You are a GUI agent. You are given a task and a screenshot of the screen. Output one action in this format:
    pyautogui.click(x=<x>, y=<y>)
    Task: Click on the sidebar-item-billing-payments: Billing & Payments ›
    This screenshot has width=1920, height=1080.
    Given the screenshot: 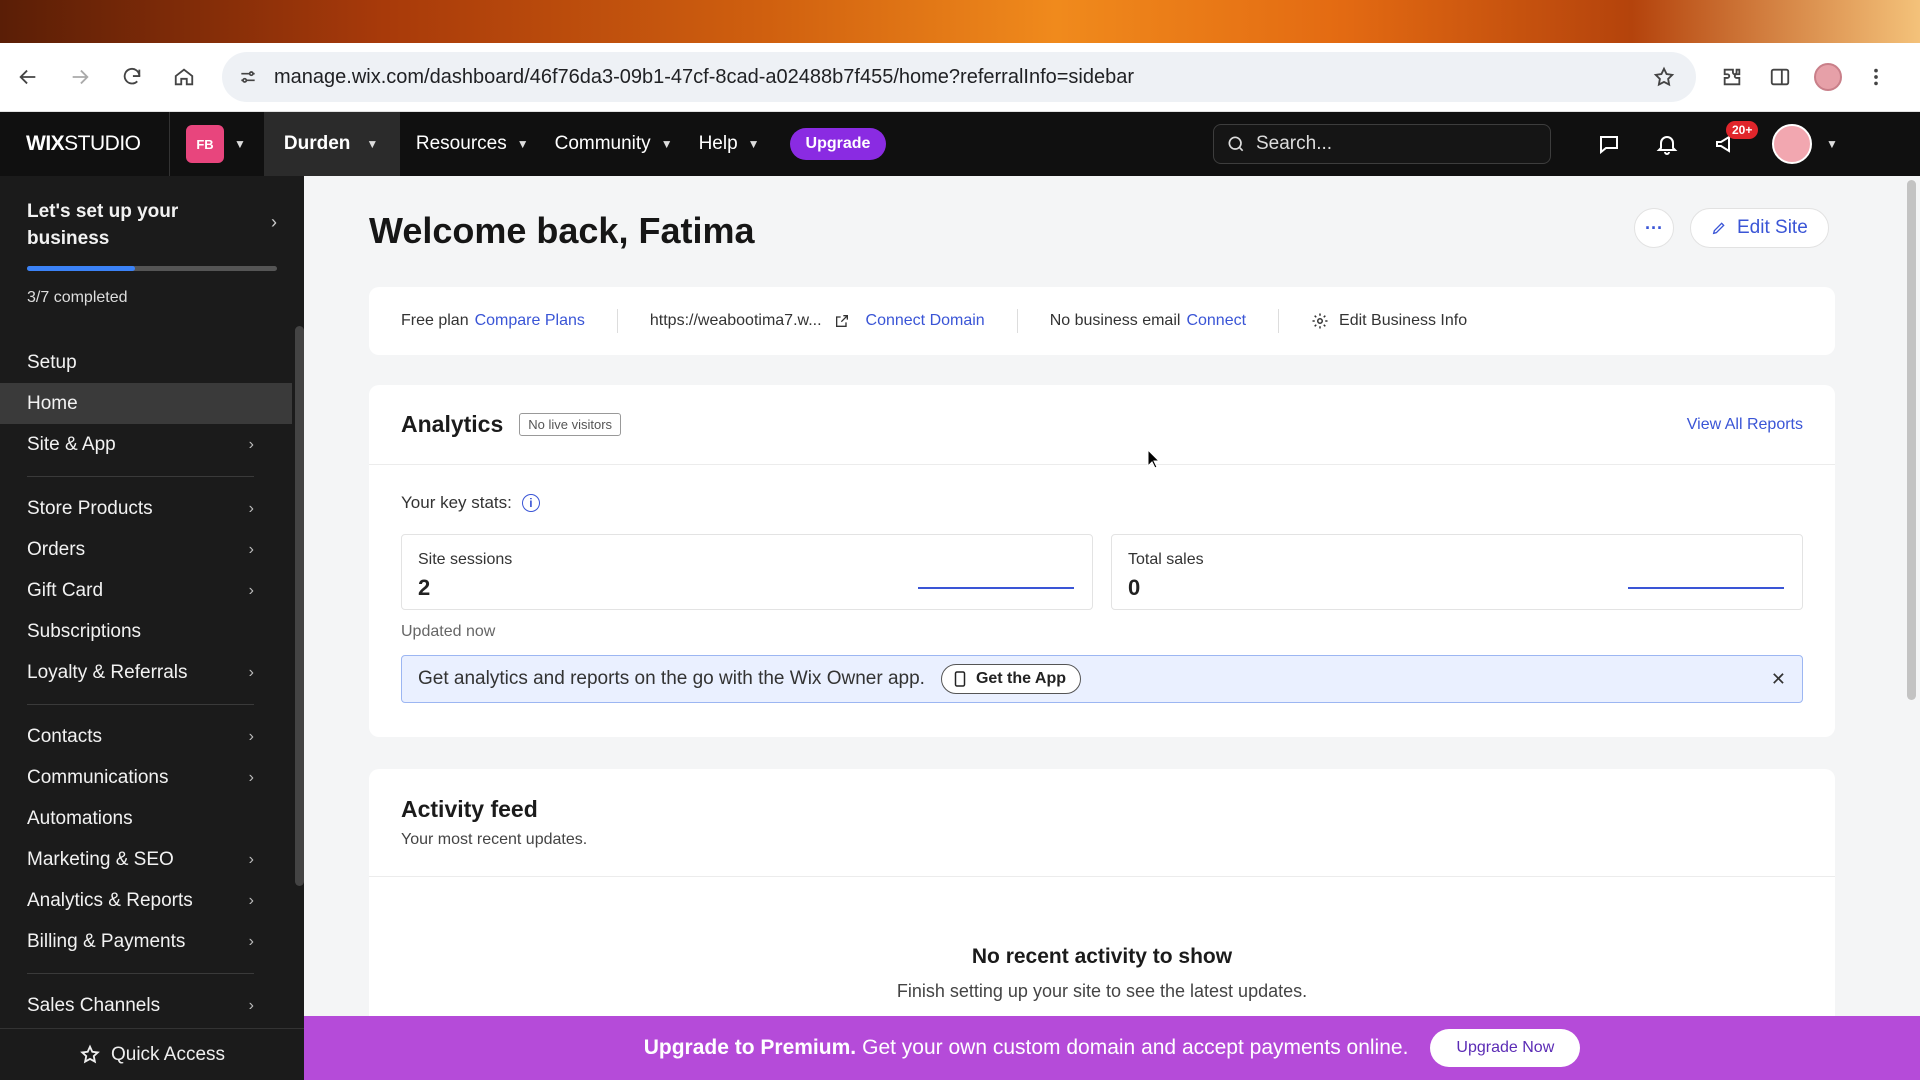 What is the action you would take?
    pyautogui.click(x=146, y=941)
    